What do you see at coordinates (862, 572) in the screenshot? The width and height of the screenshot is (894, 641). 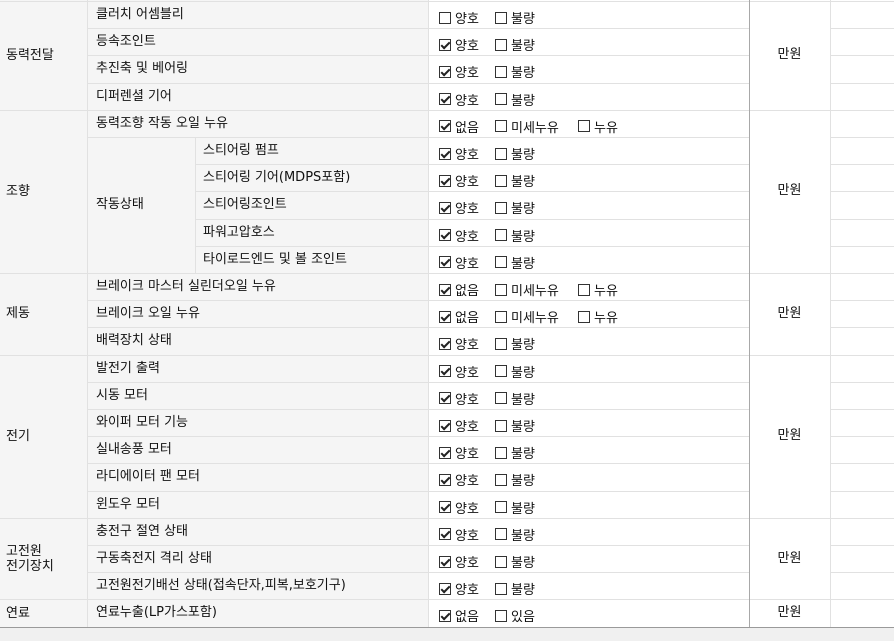 I see `extra-divider` at bounding box center [862, 572].